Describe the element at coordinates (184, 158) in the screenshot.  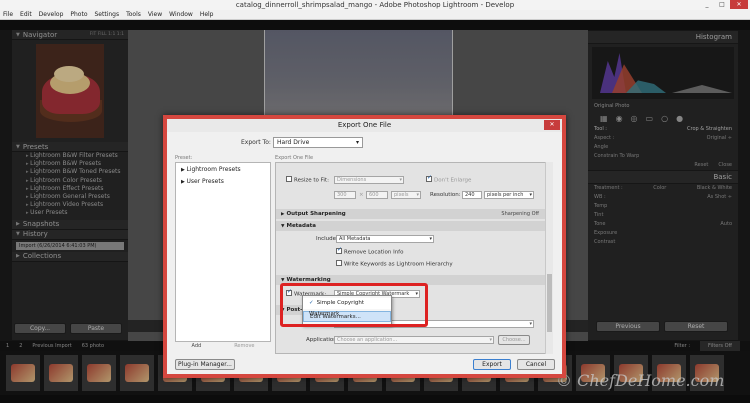
I see `preset-label: Preset:` at that location.